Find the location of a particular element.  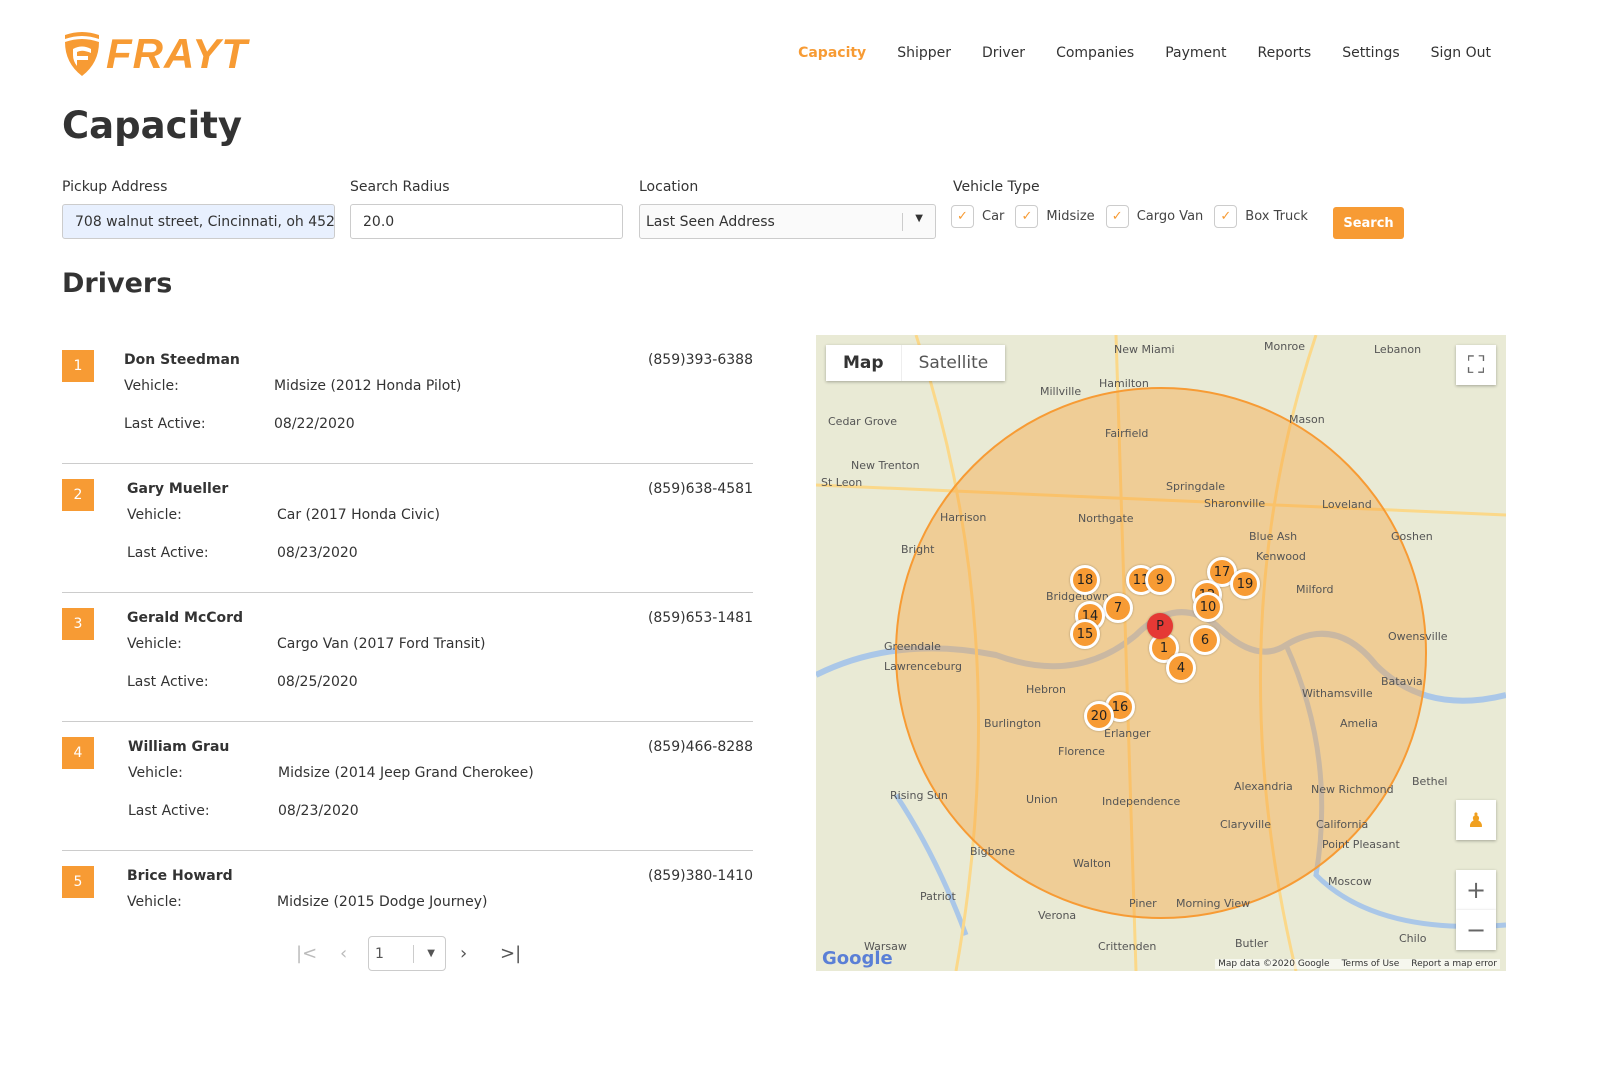

pagination: |< ‹ 1 ▼ › >| is located at coordinates (408, 953).